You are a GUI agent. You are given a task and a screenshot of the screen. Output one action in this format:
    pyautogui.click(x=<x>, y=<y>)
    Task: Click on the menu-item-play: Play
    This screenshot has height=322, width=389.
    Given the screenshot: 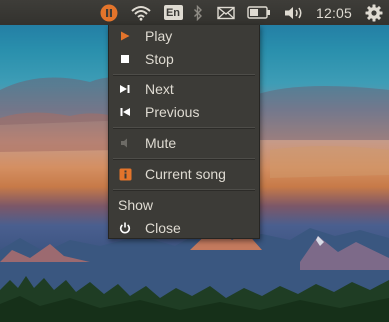 What is the action you would take?
    pyautogui.click(x=184, y=36)
    